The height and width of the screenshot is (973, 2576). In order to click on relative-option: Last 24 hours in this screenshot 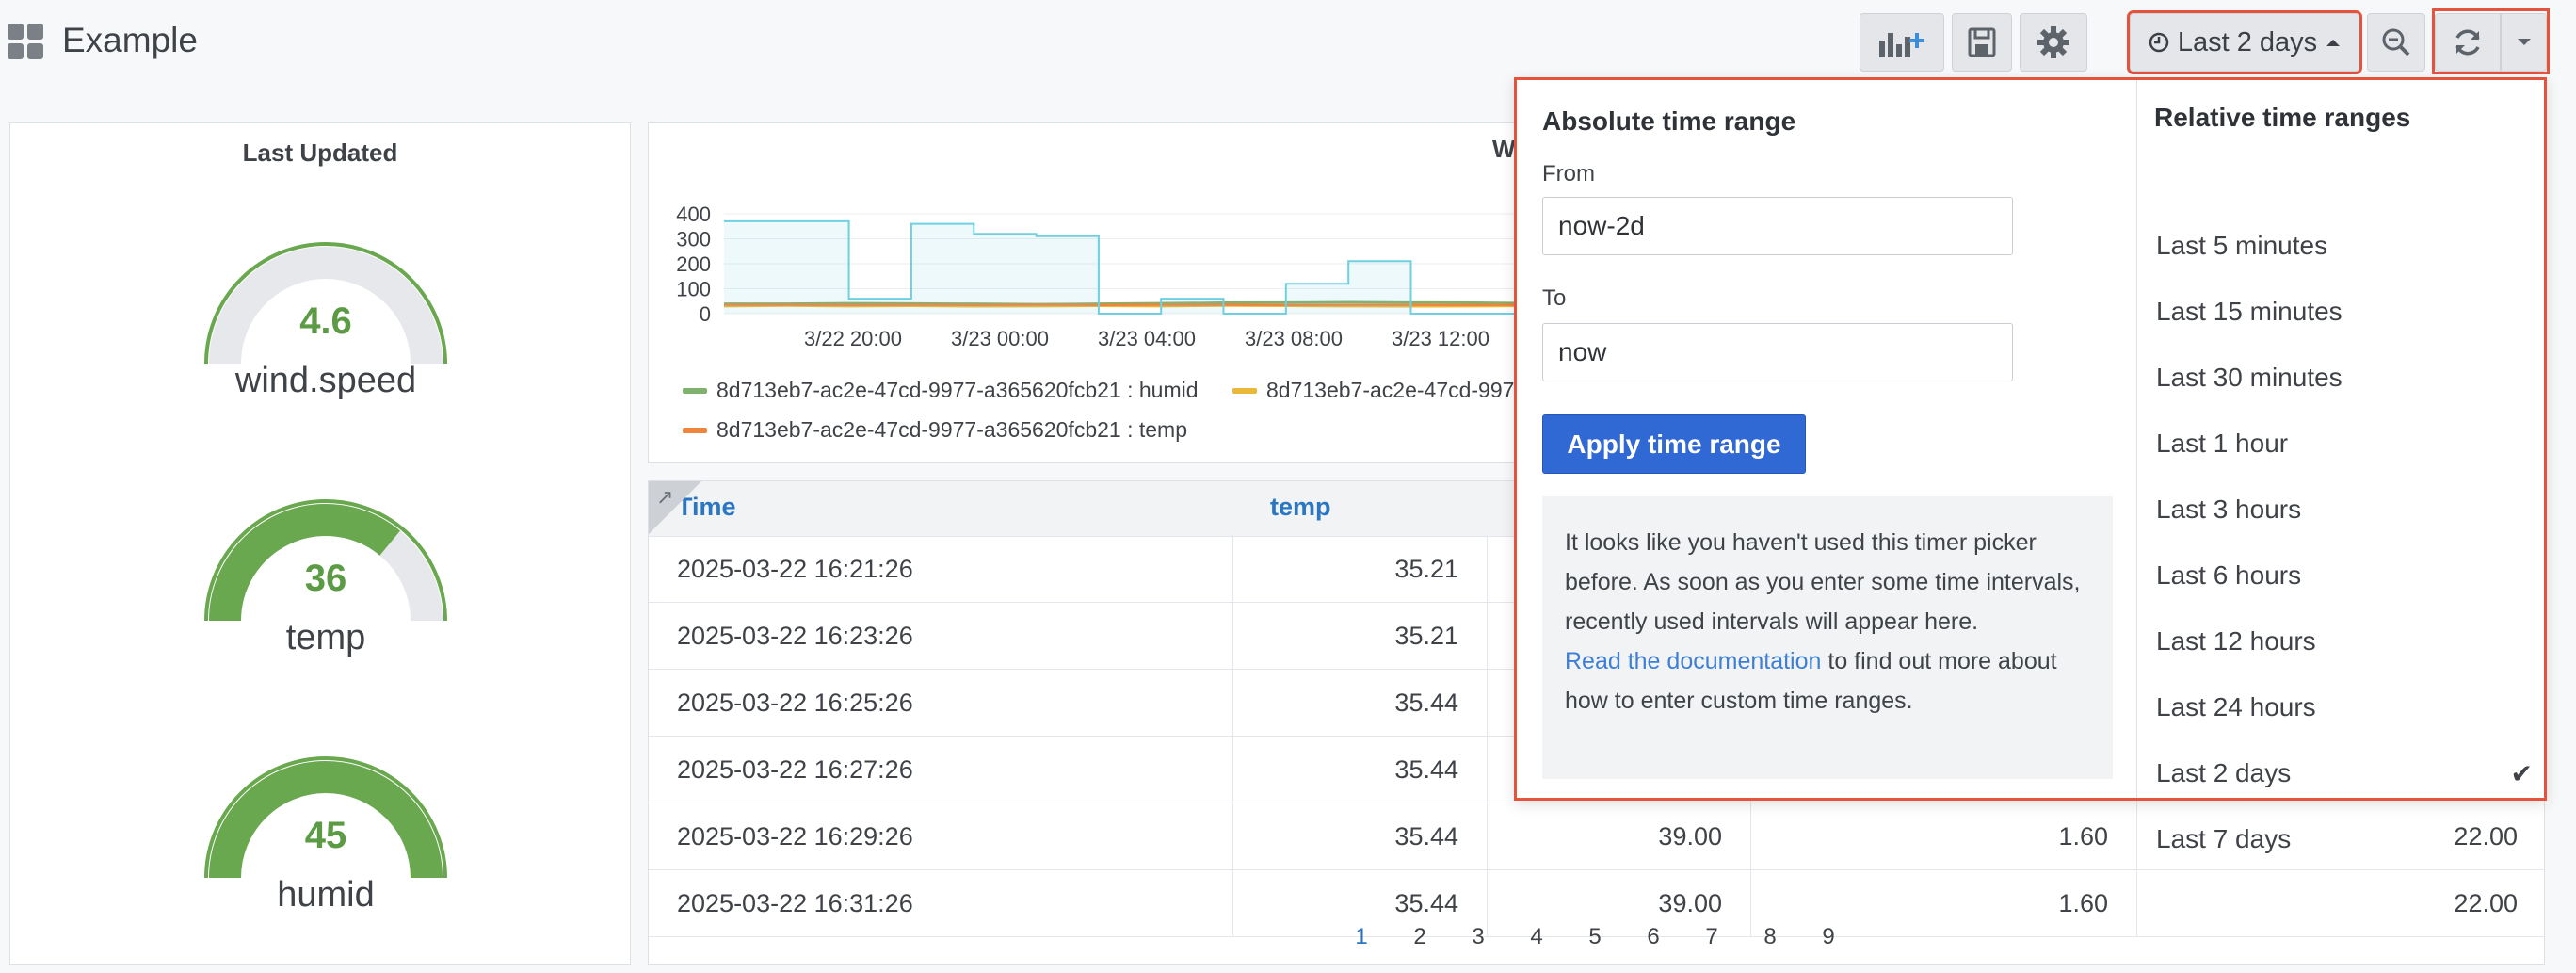, I will do `click(2344, 707)`.